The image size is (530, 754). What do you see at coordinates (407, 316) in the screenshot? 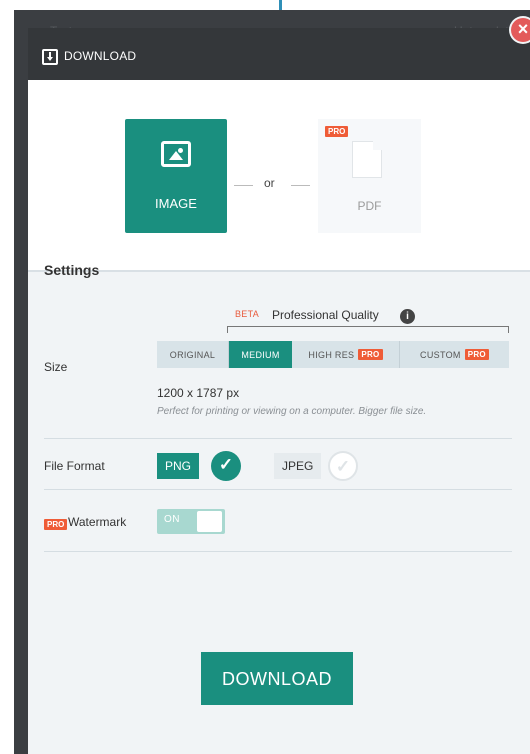
I see `info-icon: i` at bounding box center [407, 316].